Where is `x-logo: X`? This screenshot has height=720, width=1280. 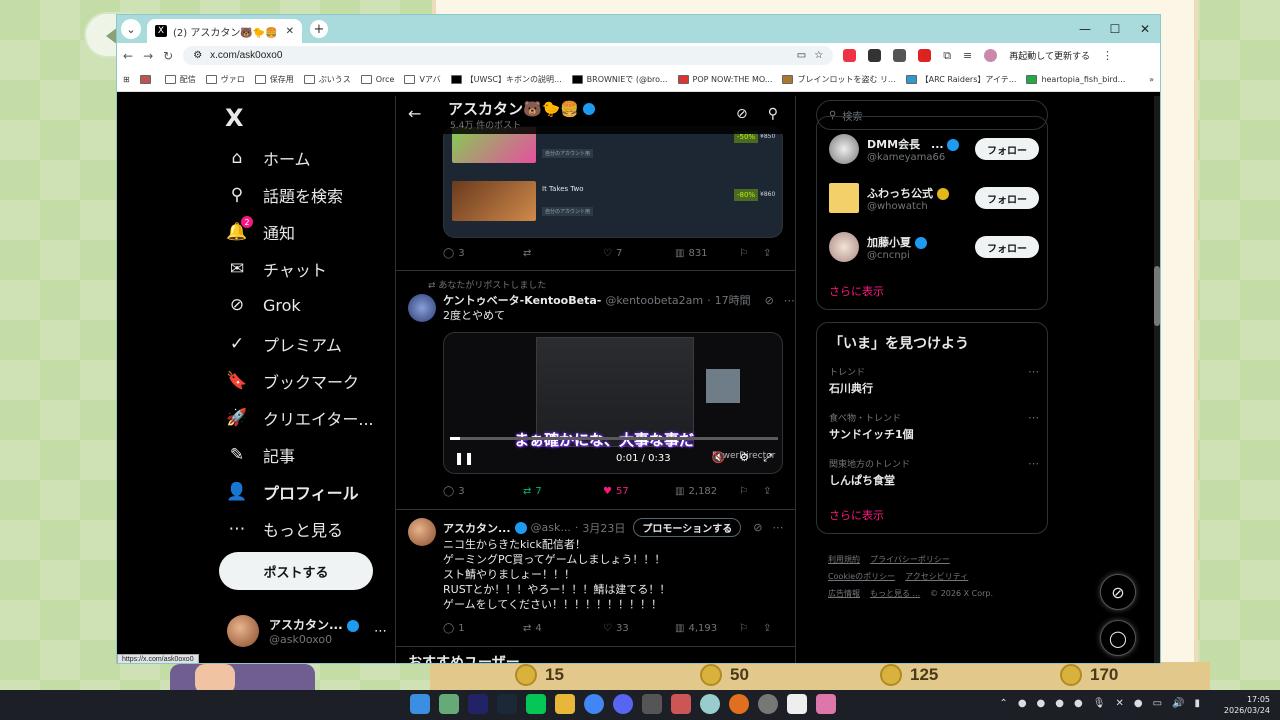
x-logo: X is located at coordinates (234, 118).